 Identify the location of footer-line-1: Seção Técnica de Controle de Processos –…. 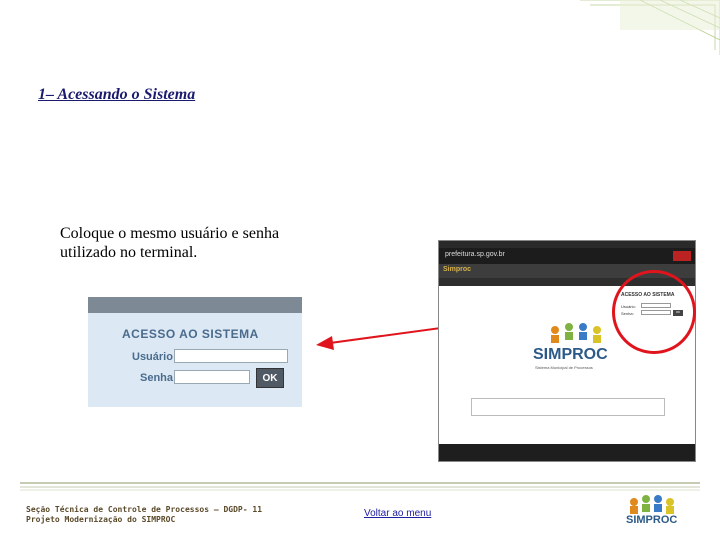
(144, 509).